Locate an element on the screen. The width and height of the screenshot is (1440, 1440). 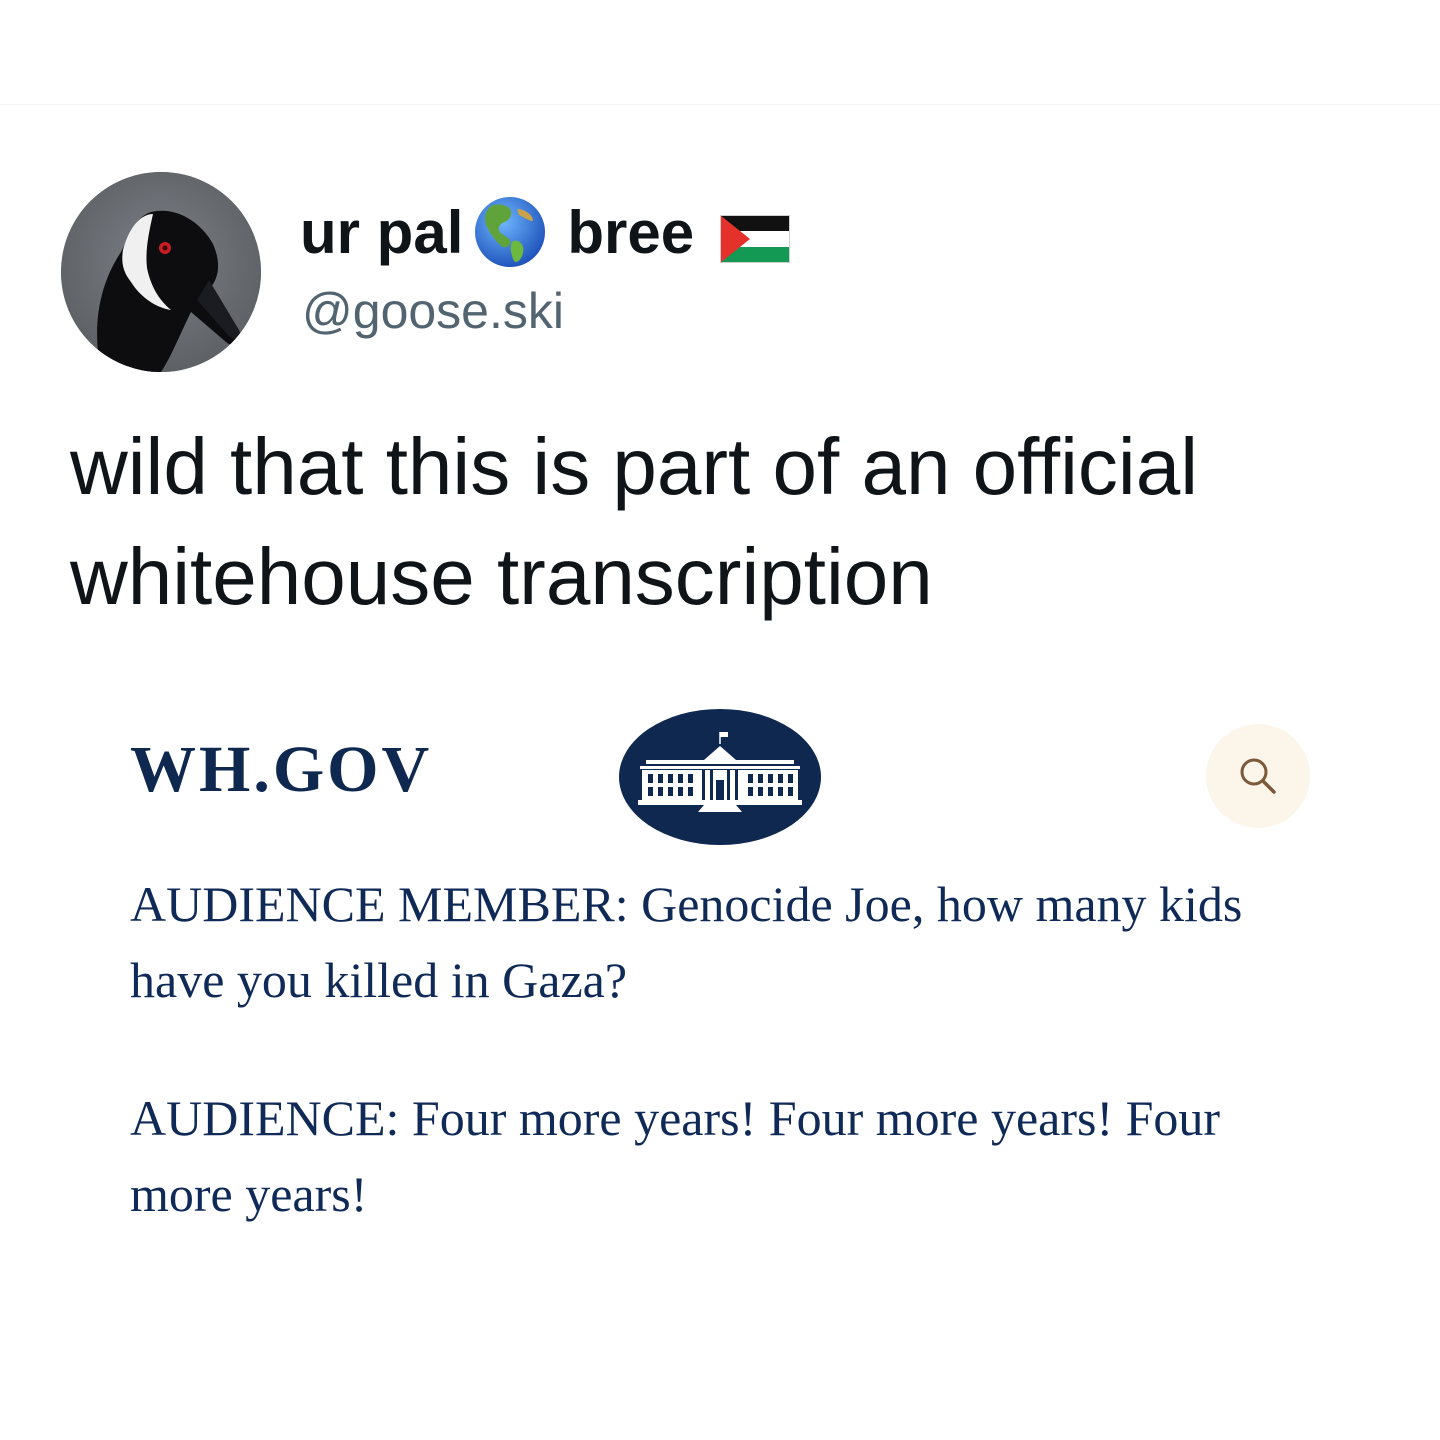
search-button is located at coordinates (1258, 776).